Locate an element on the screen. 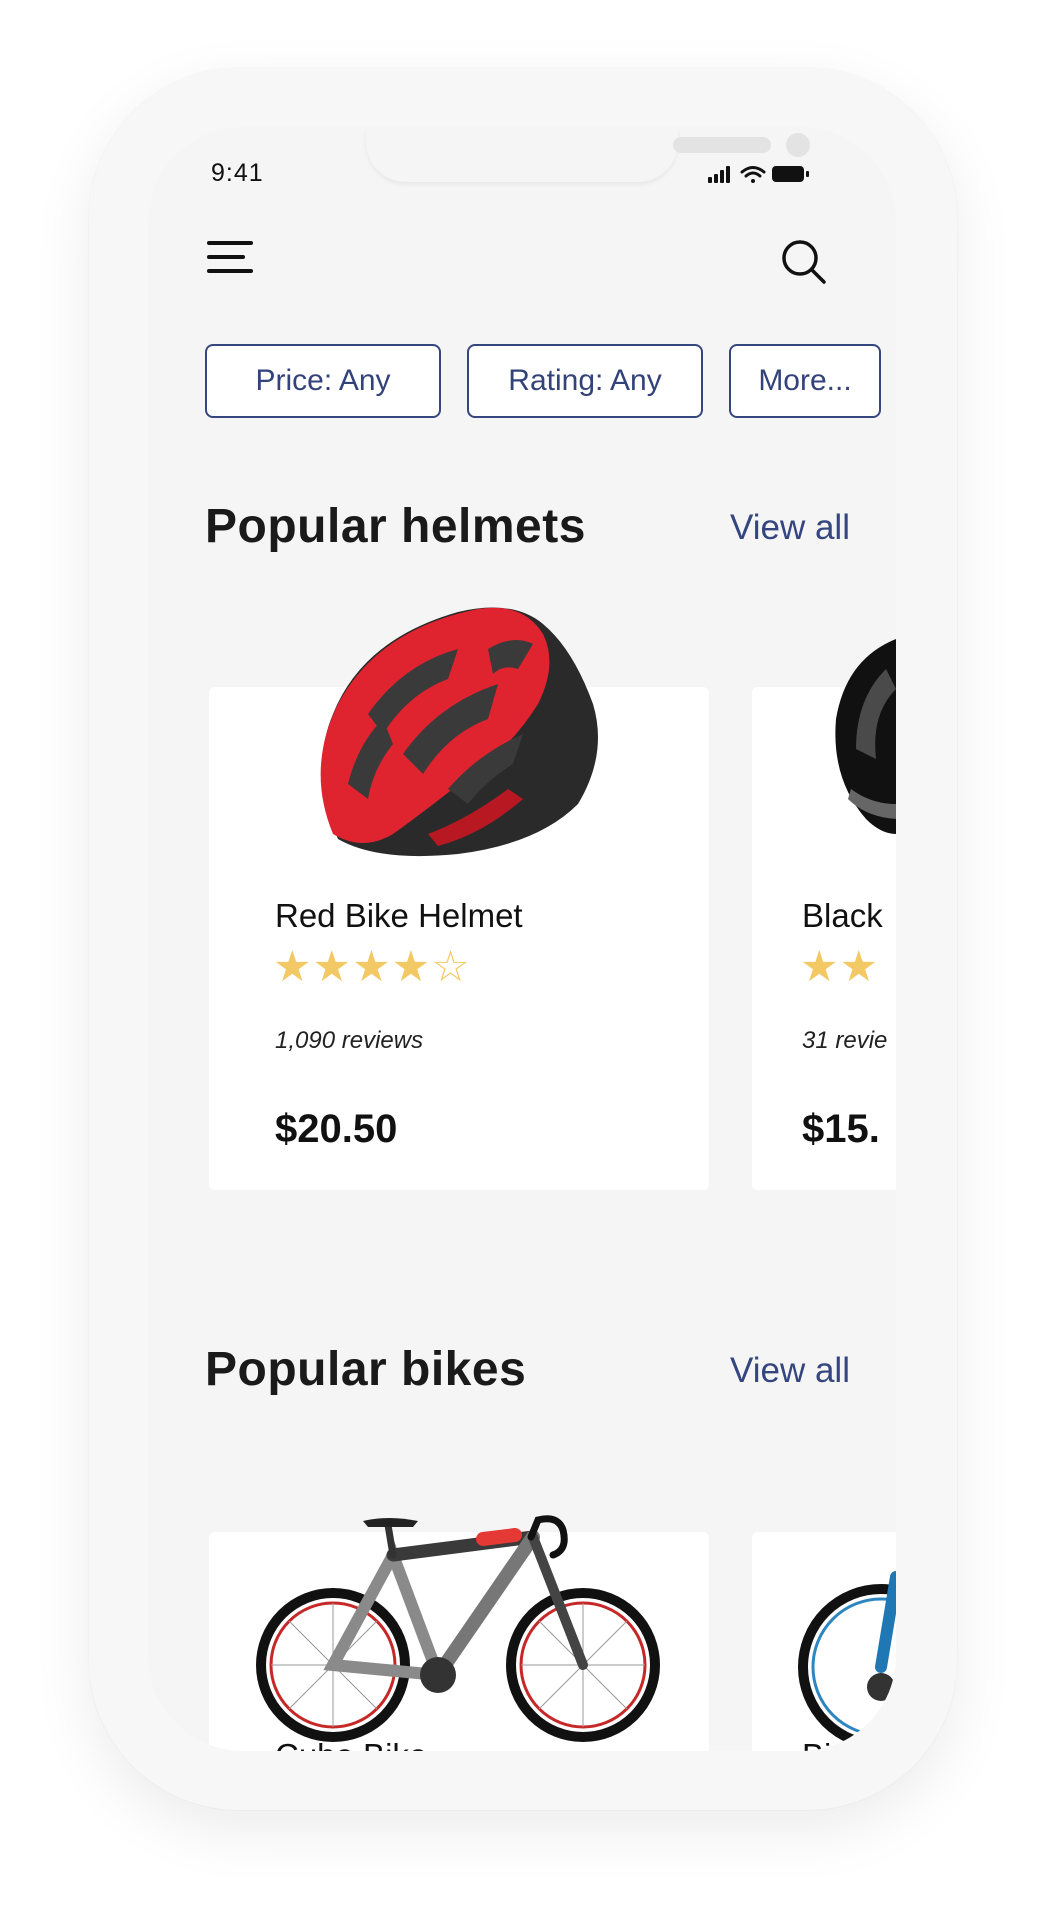 This screenshot has height=1920, width=1046. bikes-section-title: Popular bikes is located at coordinates (366, 1369).